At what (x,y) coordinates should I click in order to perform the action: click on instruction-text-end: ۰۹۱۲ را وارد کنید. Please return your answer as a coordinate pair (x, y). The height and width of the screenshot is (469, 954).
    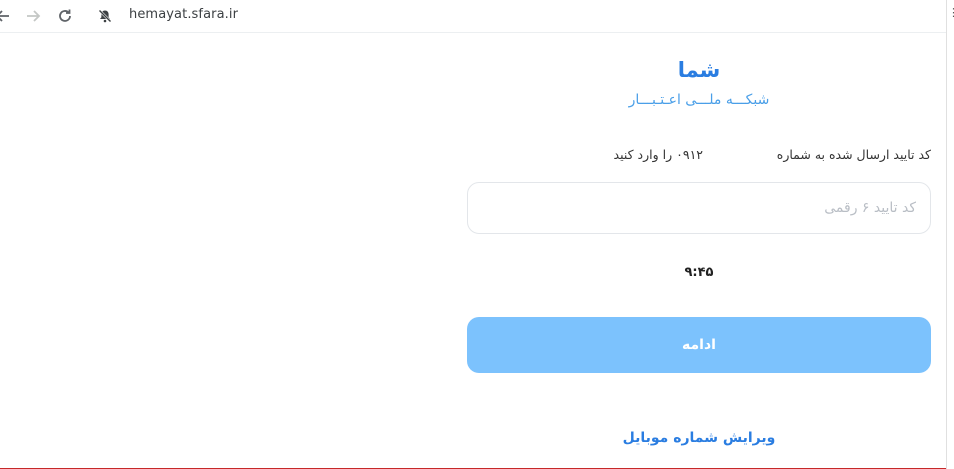
    Looking at the image, I should click on (658, 154).